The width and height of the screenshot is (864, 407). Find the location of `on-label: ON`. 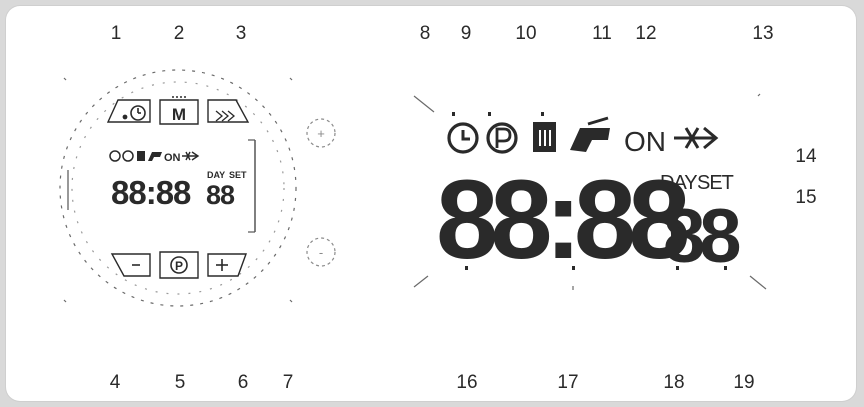

on-label: ON is located at coordinates (645, 141).